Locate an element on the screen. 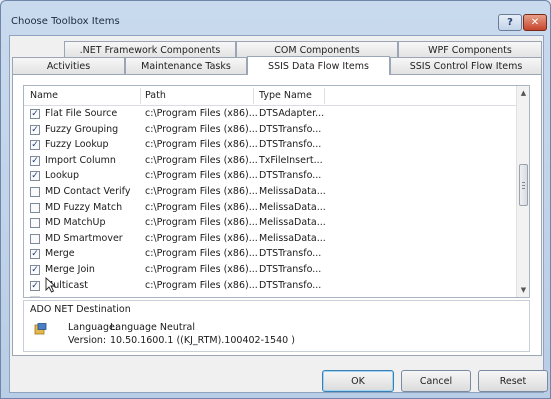 The height and width of the screenshot is (399, 551). scroll-up-arrow-icon: ▲ is located at coordinates (523, 93).